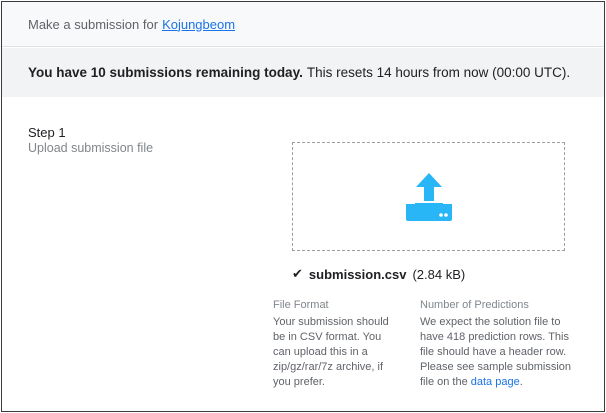 The image size is (606, 413). I want to click on panel-header: Make a submission for Kojungbeom, so click(303, 24).